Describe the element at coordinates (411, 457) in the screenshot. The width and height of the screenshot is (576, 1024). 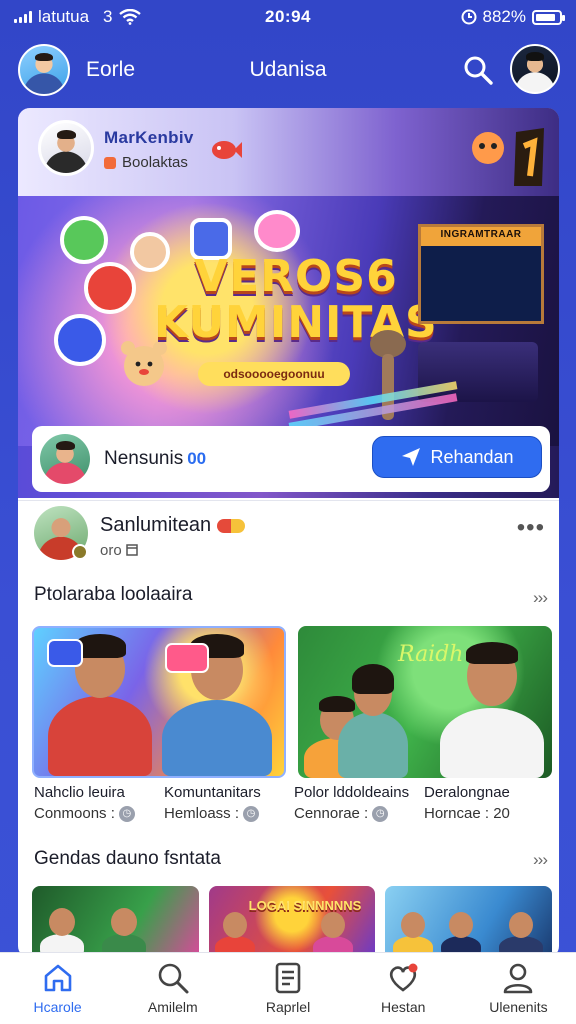
I see `send-icon` at that location.